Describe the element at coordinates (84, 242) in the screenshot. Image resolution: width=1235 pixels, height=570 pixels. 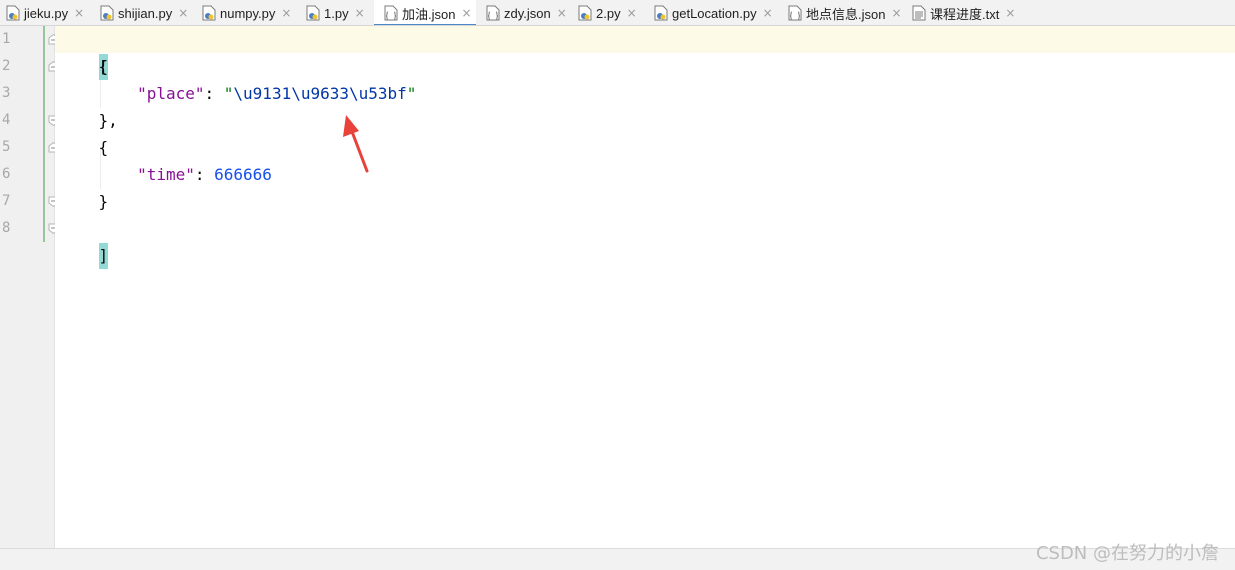
I see `code-line-8: ]` at that location.